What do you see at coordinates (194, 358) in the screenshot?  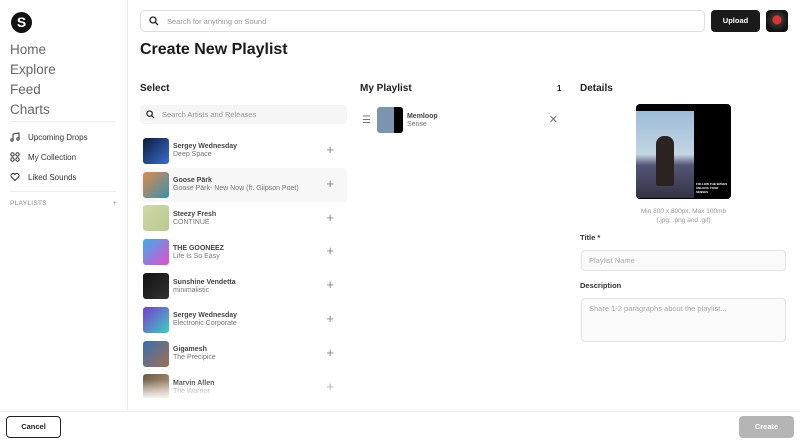 I see `release-title: The Precipice` at bounding box center [194, 358].